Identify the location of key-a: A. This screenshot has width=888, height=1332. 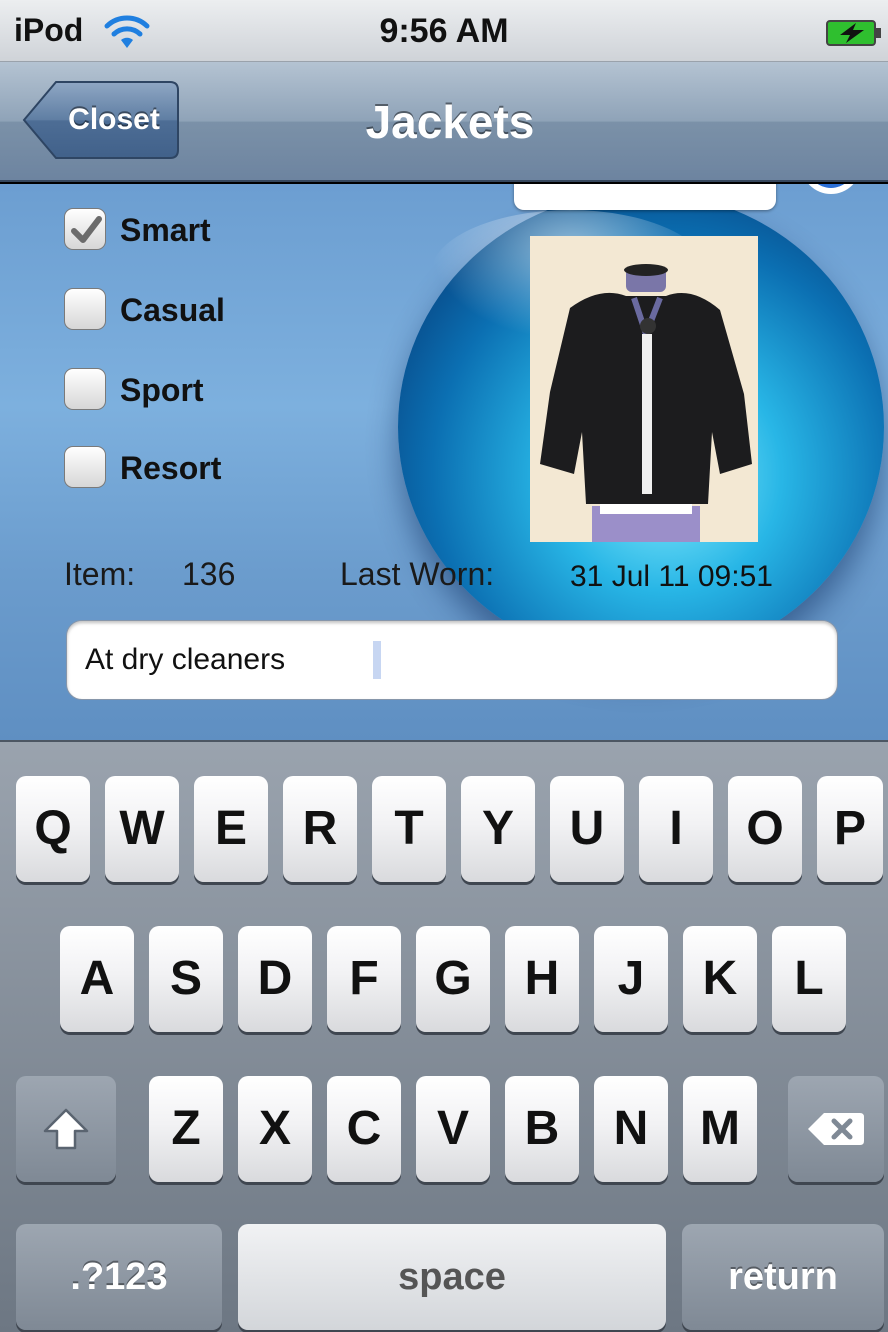
(97, 979).